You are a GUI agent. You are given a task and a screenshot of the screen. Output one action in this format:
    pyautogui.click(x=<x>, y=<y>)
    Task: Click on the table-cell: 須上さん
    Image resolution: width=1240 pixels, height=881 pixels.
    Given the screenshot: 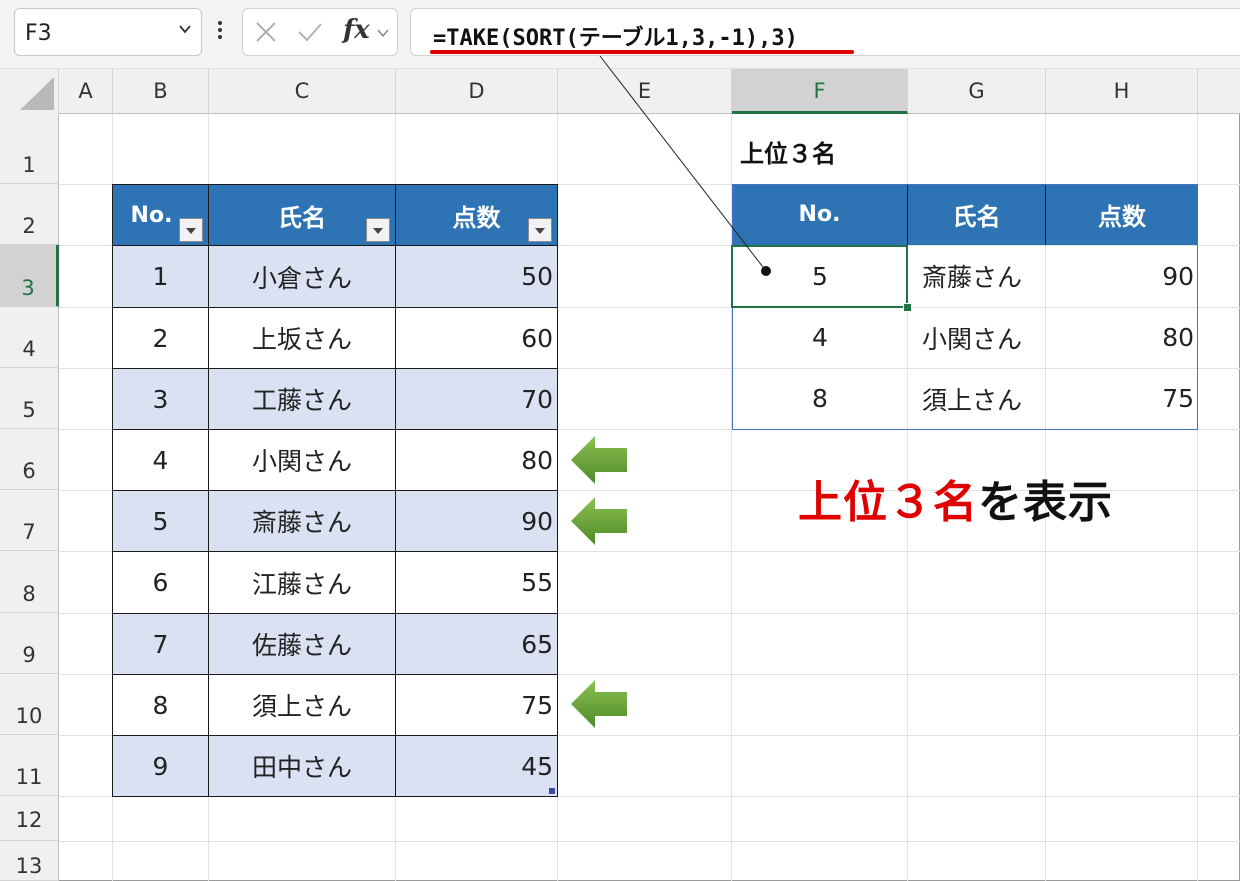 What is the action you would take?
    pyautogui.click(x=302, y=705)
    